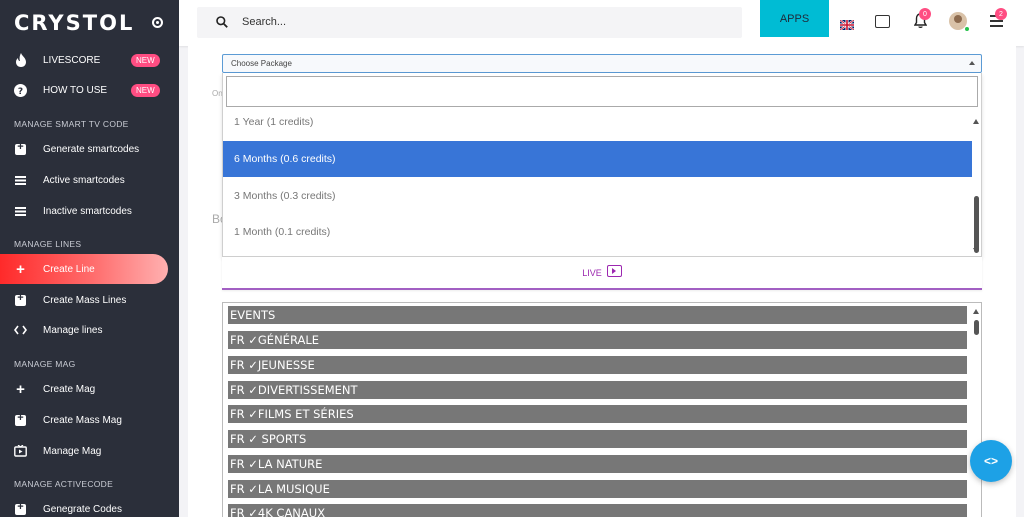 The image size is (1024, 517). I want to click on package-select: Choose Package, so click(602, 63).